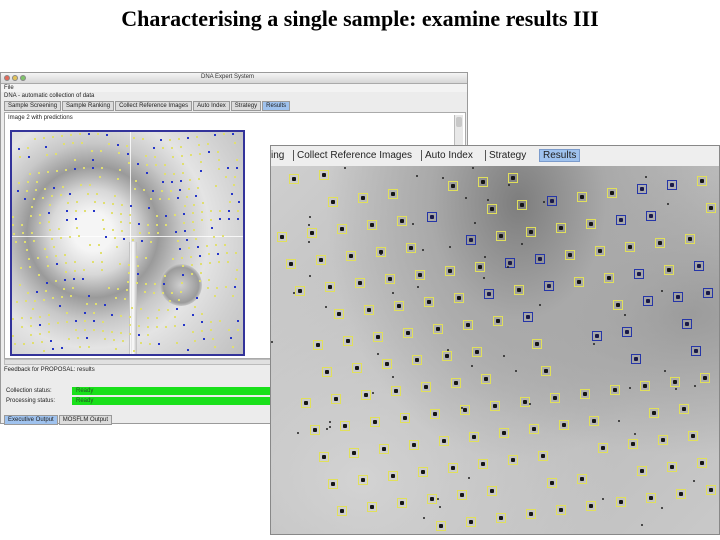  Describe the element at coordinates (459, 122) in the screenshot. I see `scroll-thumb` at that location.